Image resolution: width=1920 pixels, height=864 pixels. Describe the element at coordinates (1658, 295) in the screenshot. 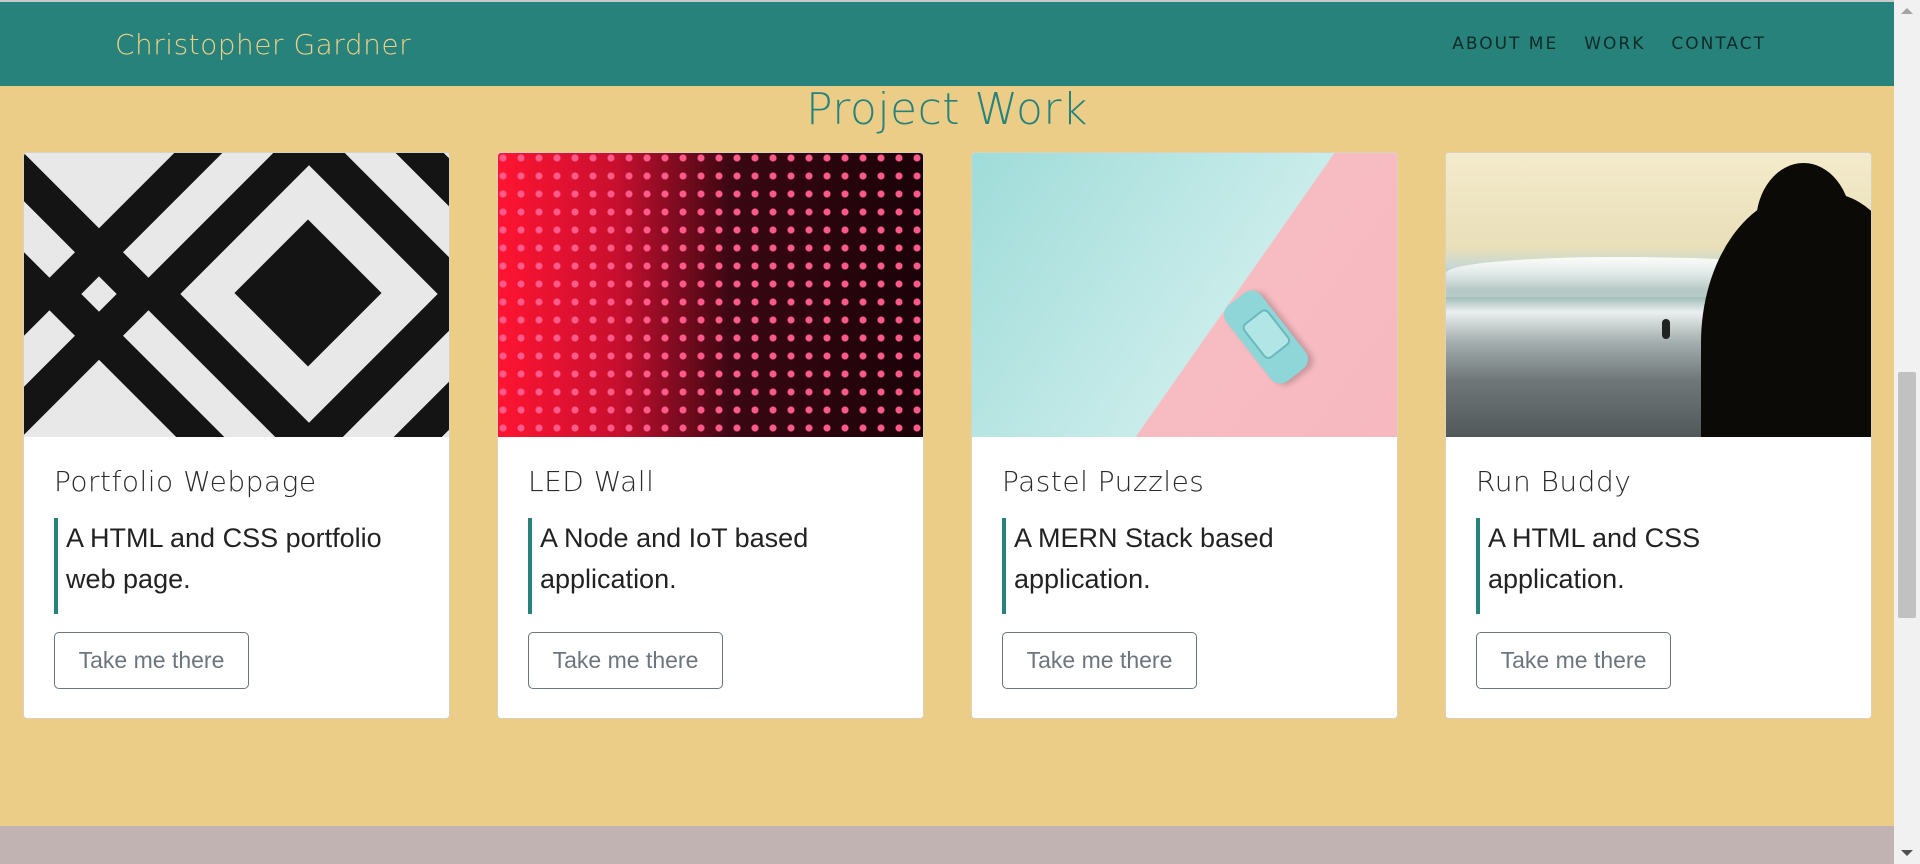

I see `card-image-surf` at that location.